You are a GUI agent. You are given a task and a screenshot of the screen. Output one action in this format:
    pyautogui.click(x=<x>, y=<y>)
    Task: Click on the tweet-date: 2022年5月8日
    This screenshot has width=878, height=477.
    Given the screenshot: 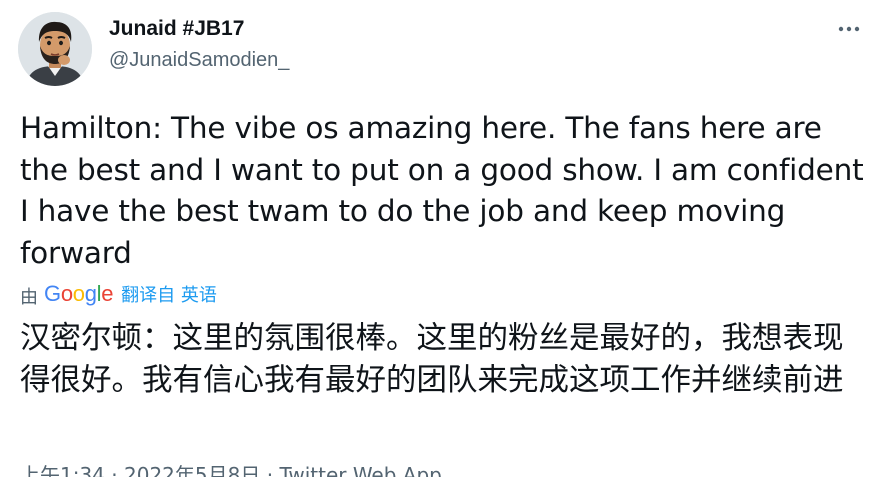 What is the action you would take?
    pyautogui.click(x=192, y=470)
    